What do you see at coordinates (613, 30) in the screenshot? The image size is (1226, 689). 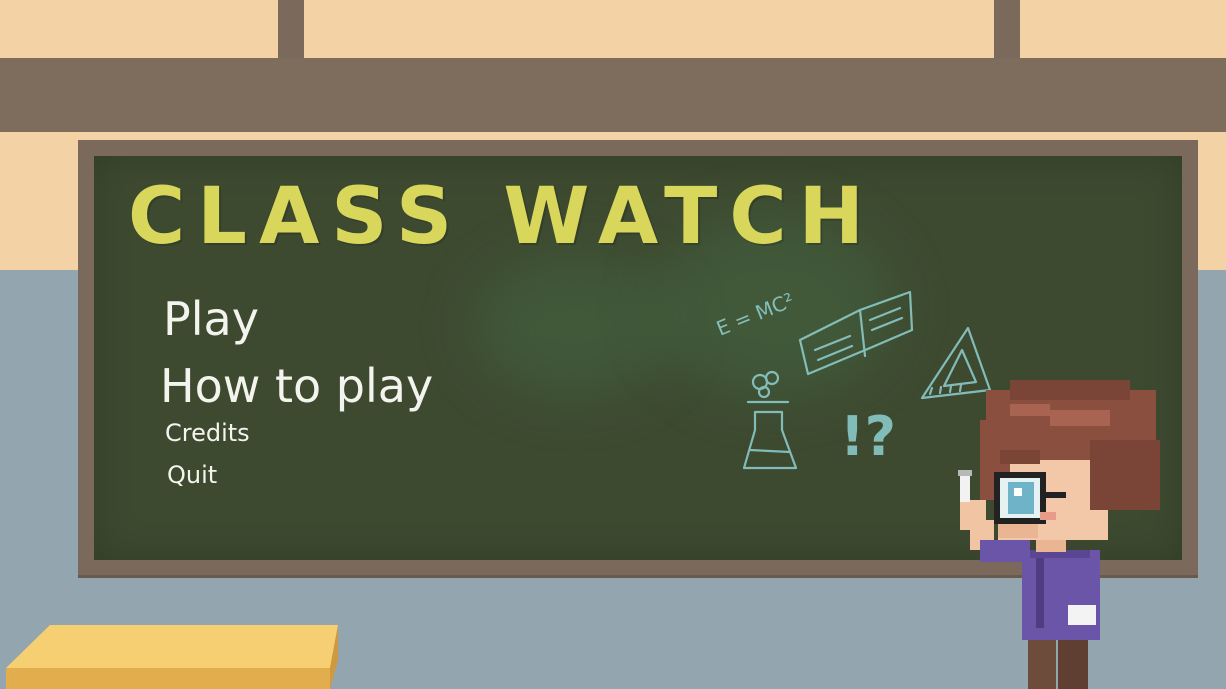 I see `window-band` at bounding box center [613, 30].